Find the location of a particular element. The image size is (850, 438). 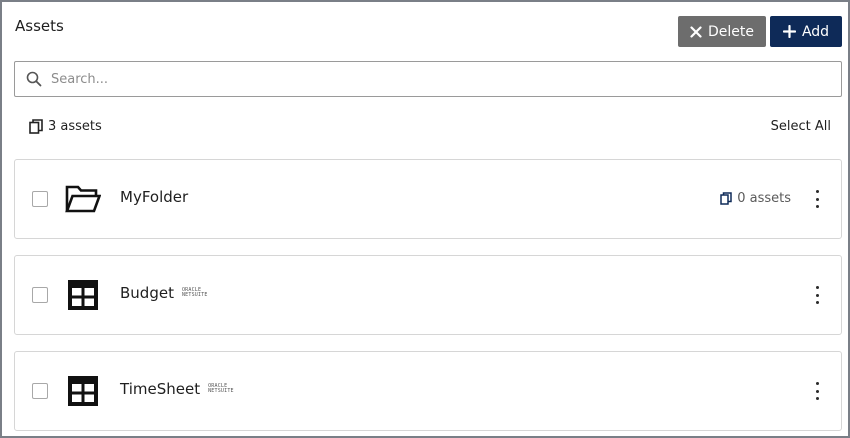

select-all-link: Select All is located at coordinates (801, 126).